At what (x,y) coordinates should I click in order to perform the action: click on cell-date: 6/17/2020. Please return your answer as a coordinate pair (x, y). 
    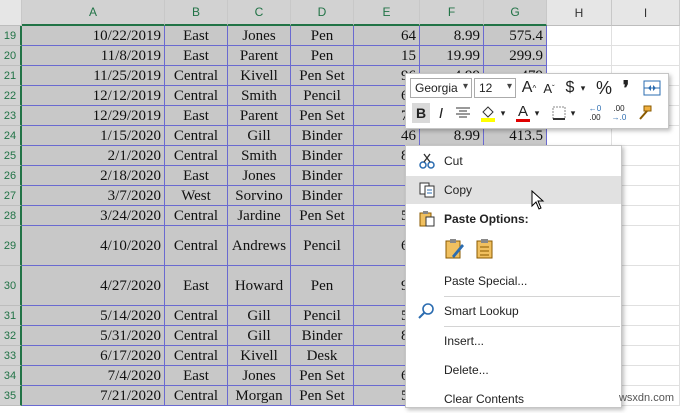
    Looking at the image, I should click on (93, 356).